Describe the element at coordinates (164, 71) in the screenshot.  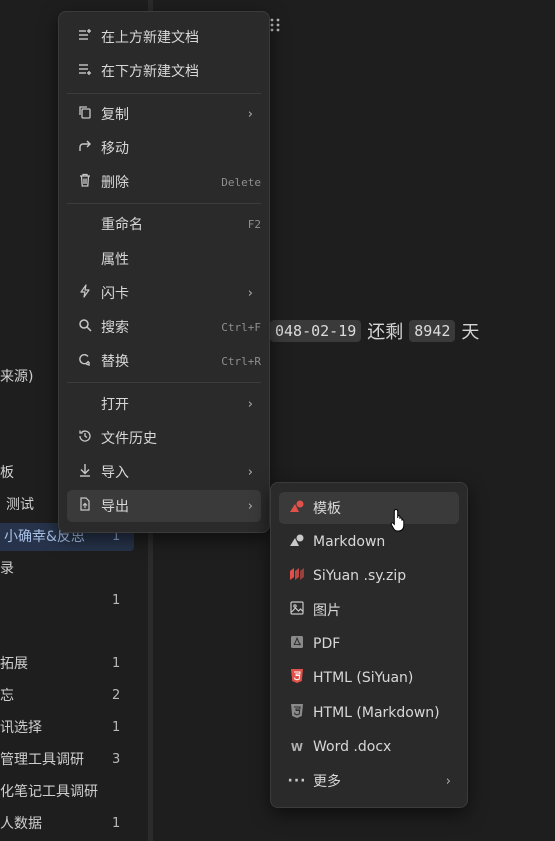
I see `new-doc-below-item: 在下方新建文档` at that location.